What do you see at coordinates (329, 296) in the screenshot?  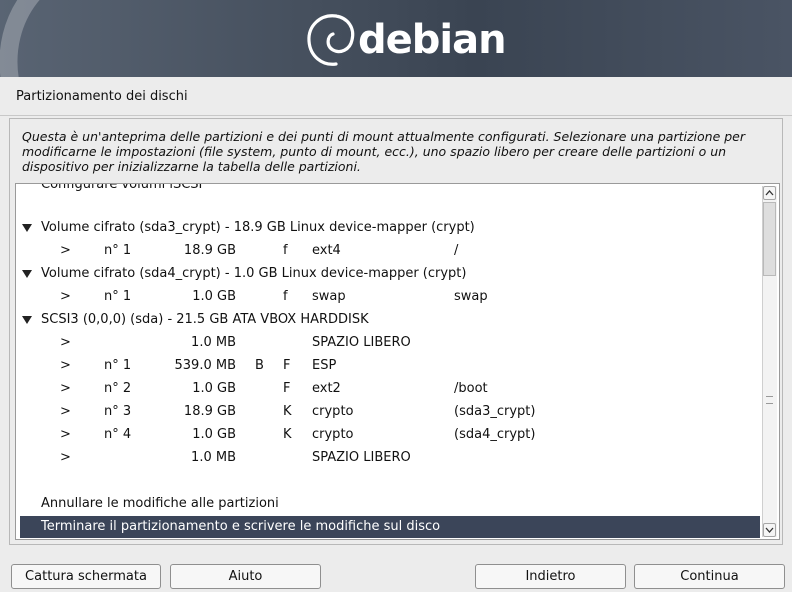 I see `partition-filesystem: swap` at bounding box center [329, 296].